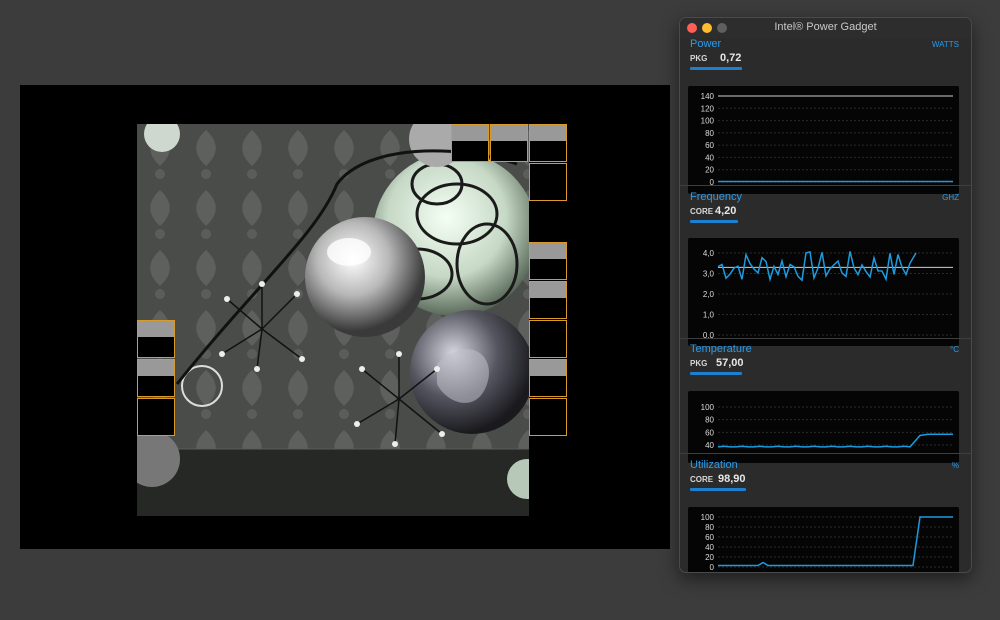  I want to click on unit-label: GHZ, so click(950, 197).